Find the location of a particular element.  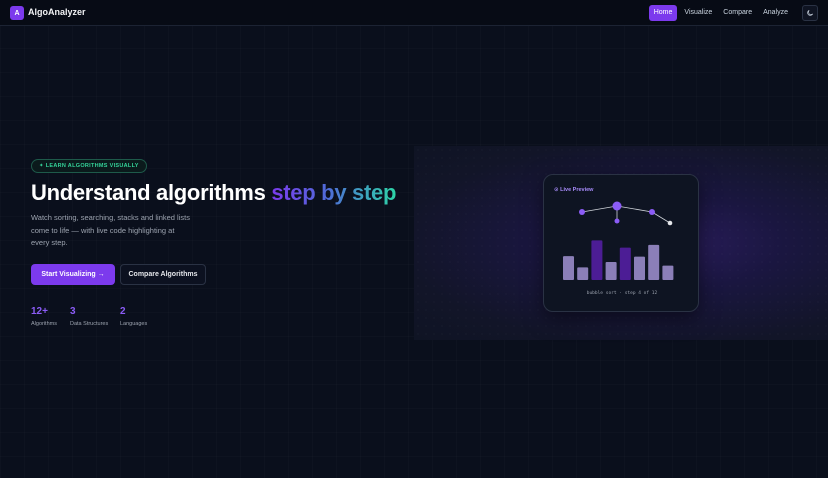

preview-footer: bubble sort · step 4 of 12 is located at coordinates (622, 293).